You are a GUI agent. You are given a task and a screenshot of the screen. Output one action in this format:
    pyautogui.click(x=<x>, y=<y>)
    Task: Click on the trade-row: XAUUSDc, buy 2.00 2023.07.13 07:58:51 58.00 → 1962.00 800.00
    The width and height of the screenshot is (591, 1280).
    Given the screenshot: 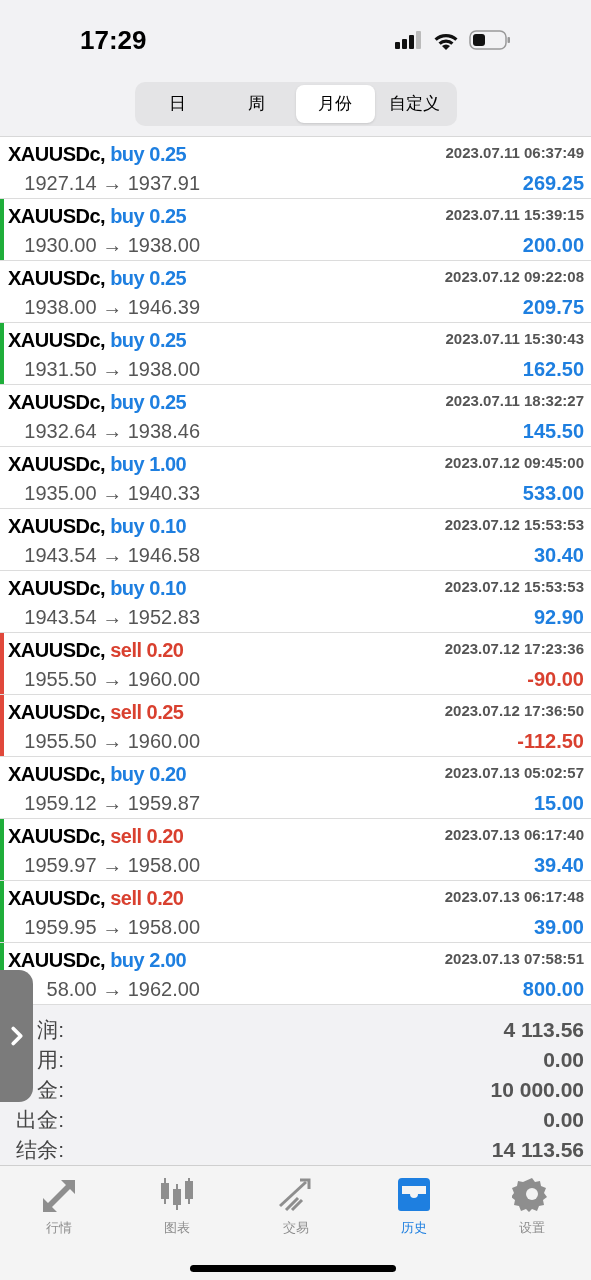 What is the action you would take?
    pyautogui.click(x=295, y=974)
    